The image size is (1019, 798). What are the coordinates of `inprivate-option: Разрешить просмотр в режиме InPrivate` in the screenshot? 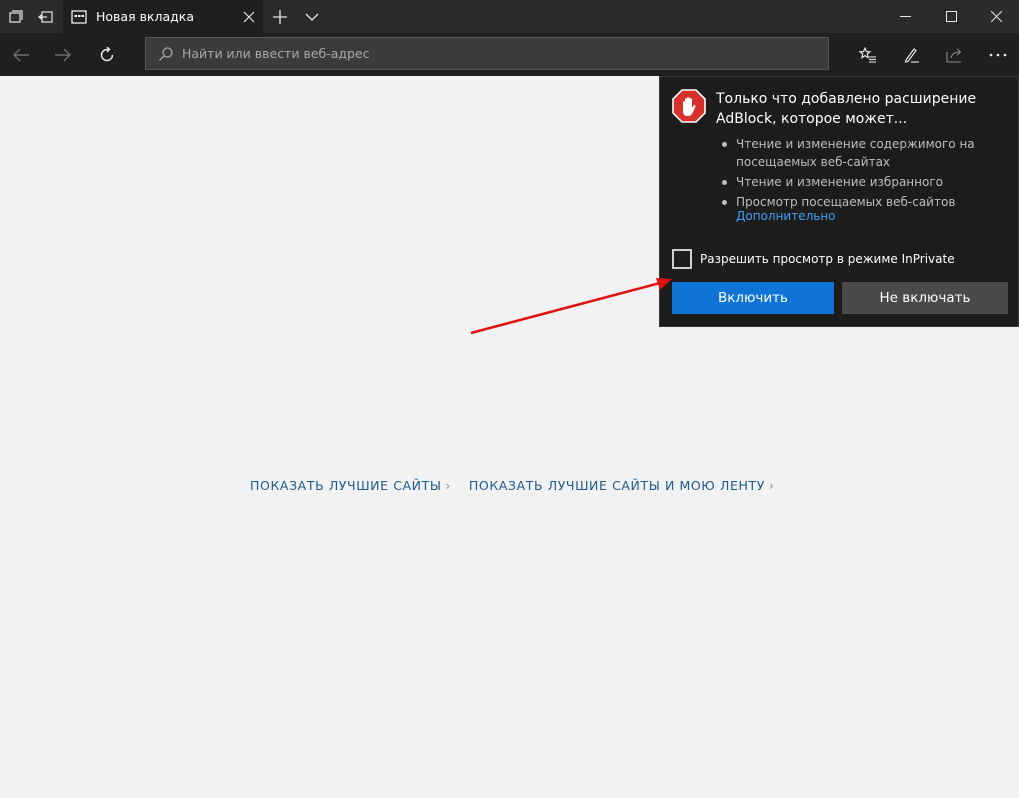 It's located at (813, 259).